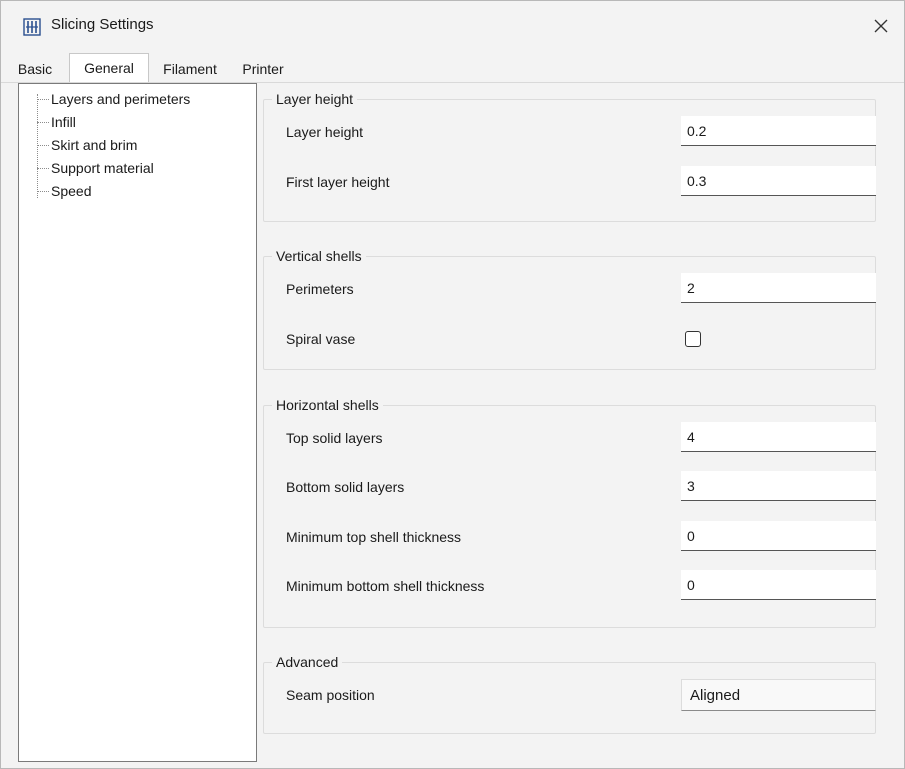 This screenshot has width=905, height=769. I want to click on group-title-vertical-shells: Vertical shells, so click(319, 256).